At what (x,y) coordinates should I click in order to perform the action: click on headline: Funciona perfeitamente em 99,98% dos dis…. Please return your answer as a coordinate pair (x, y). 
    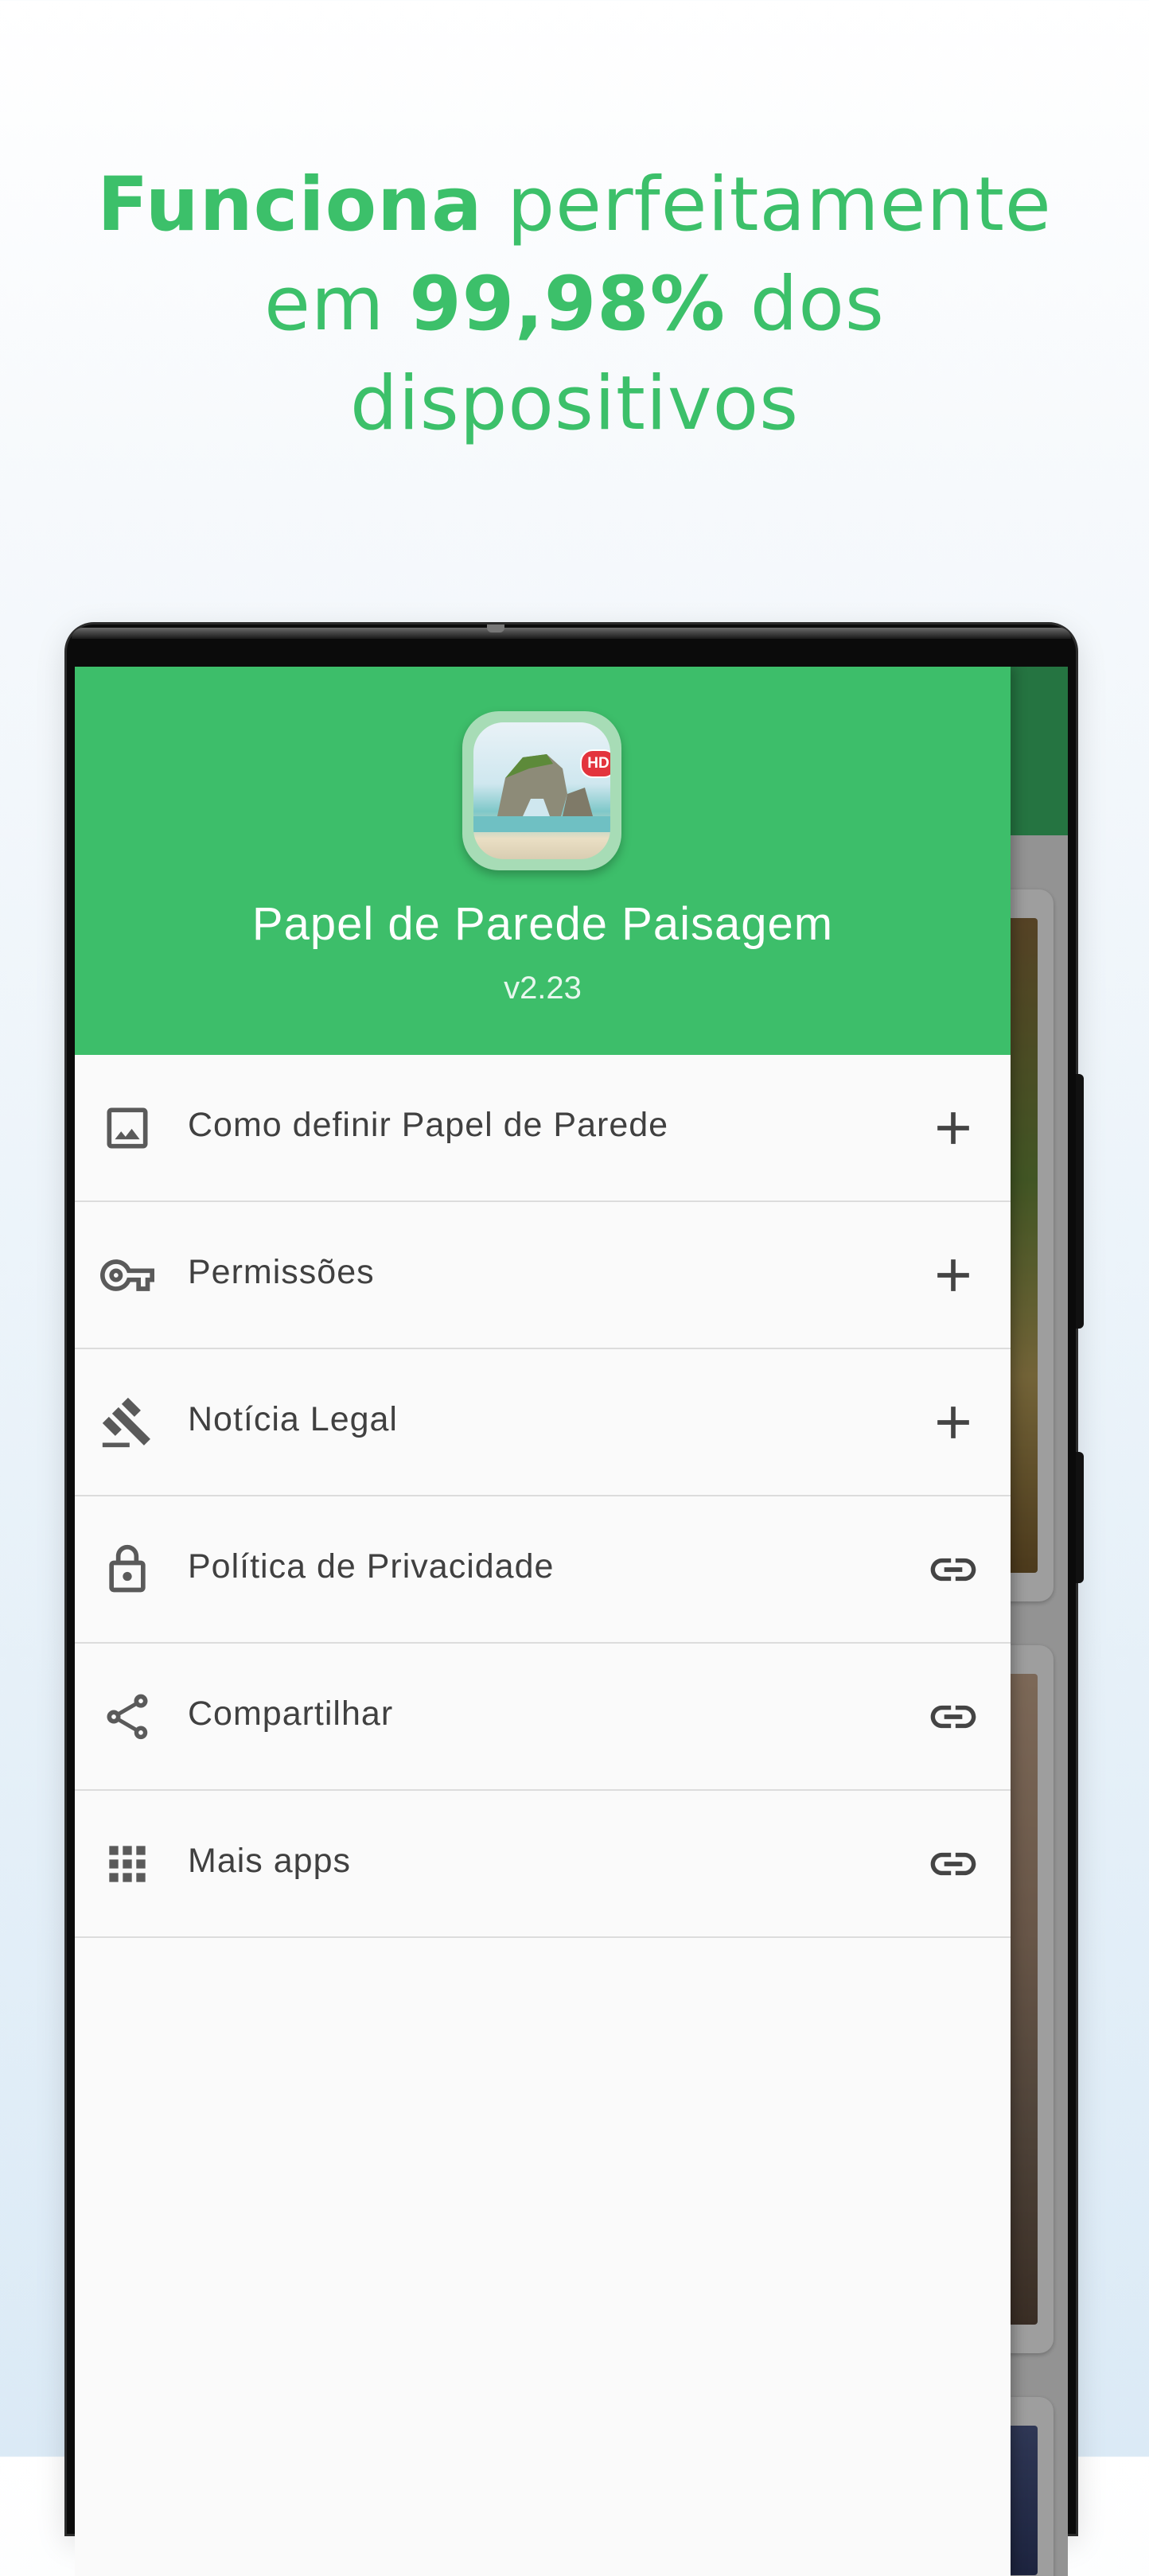
    Looking at the image, I should click on (574, 304).